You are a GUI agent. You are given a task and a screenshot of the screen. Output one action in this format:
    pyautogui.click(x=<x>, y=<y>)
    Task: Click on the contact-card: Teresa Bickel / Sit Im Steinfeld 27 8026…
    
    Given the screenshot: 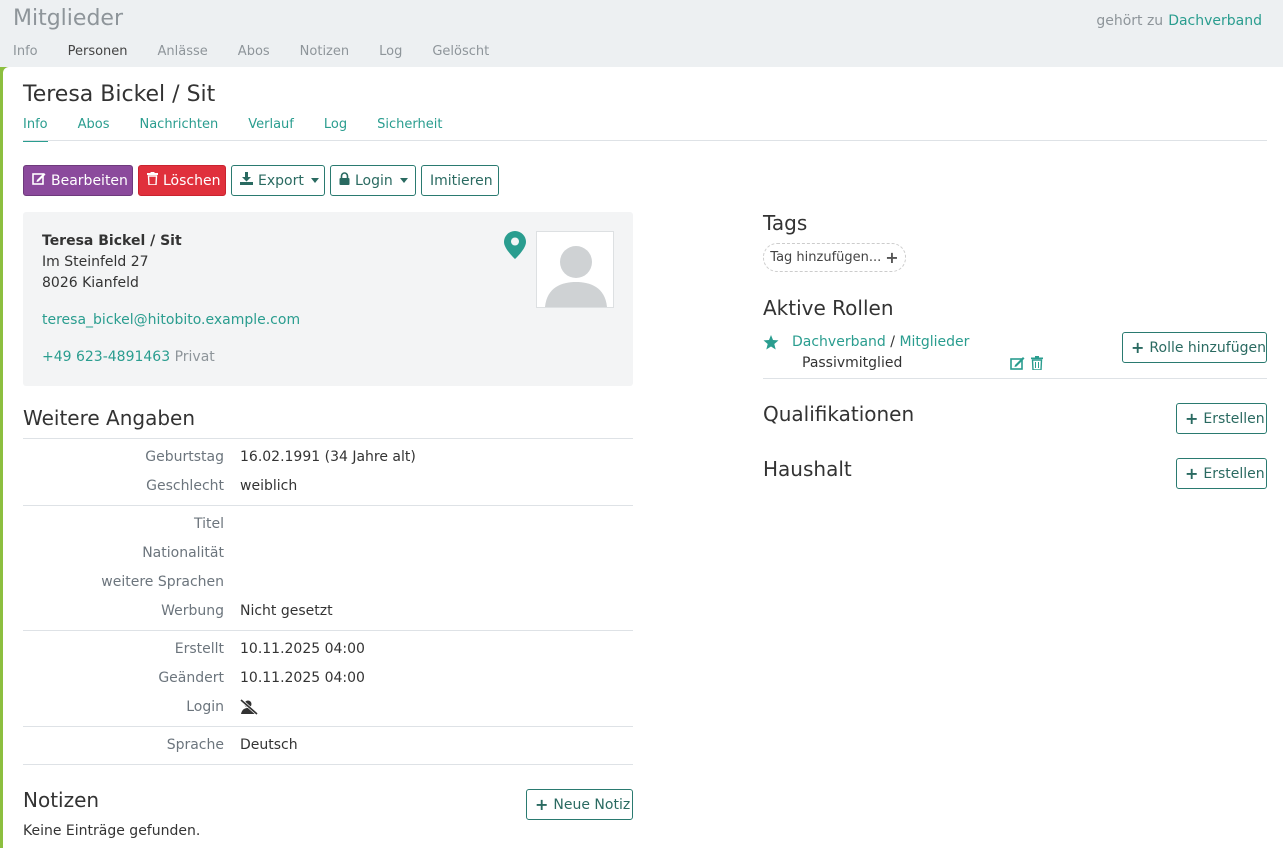 What is the action you would take?
    pyautogui.click(x=328, y=299)
    